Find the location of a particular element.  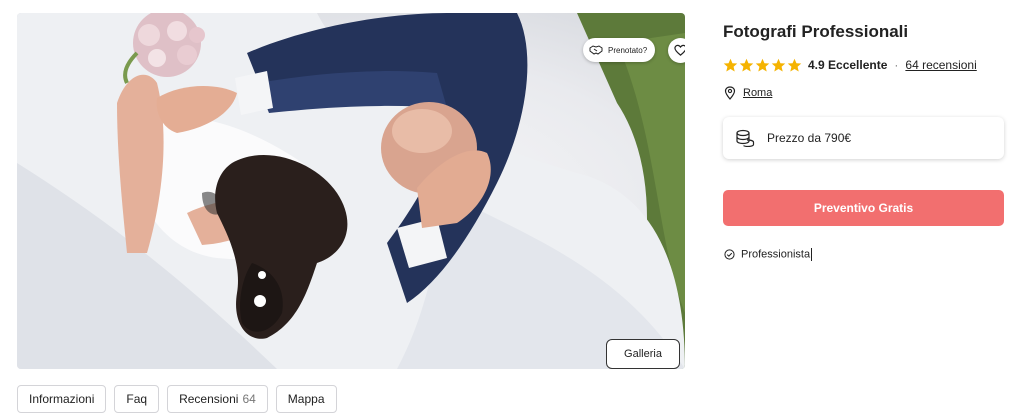

section-tabs: Informazioni Faq Recensioni 64 Mappa is located at coordinates (177, 399).